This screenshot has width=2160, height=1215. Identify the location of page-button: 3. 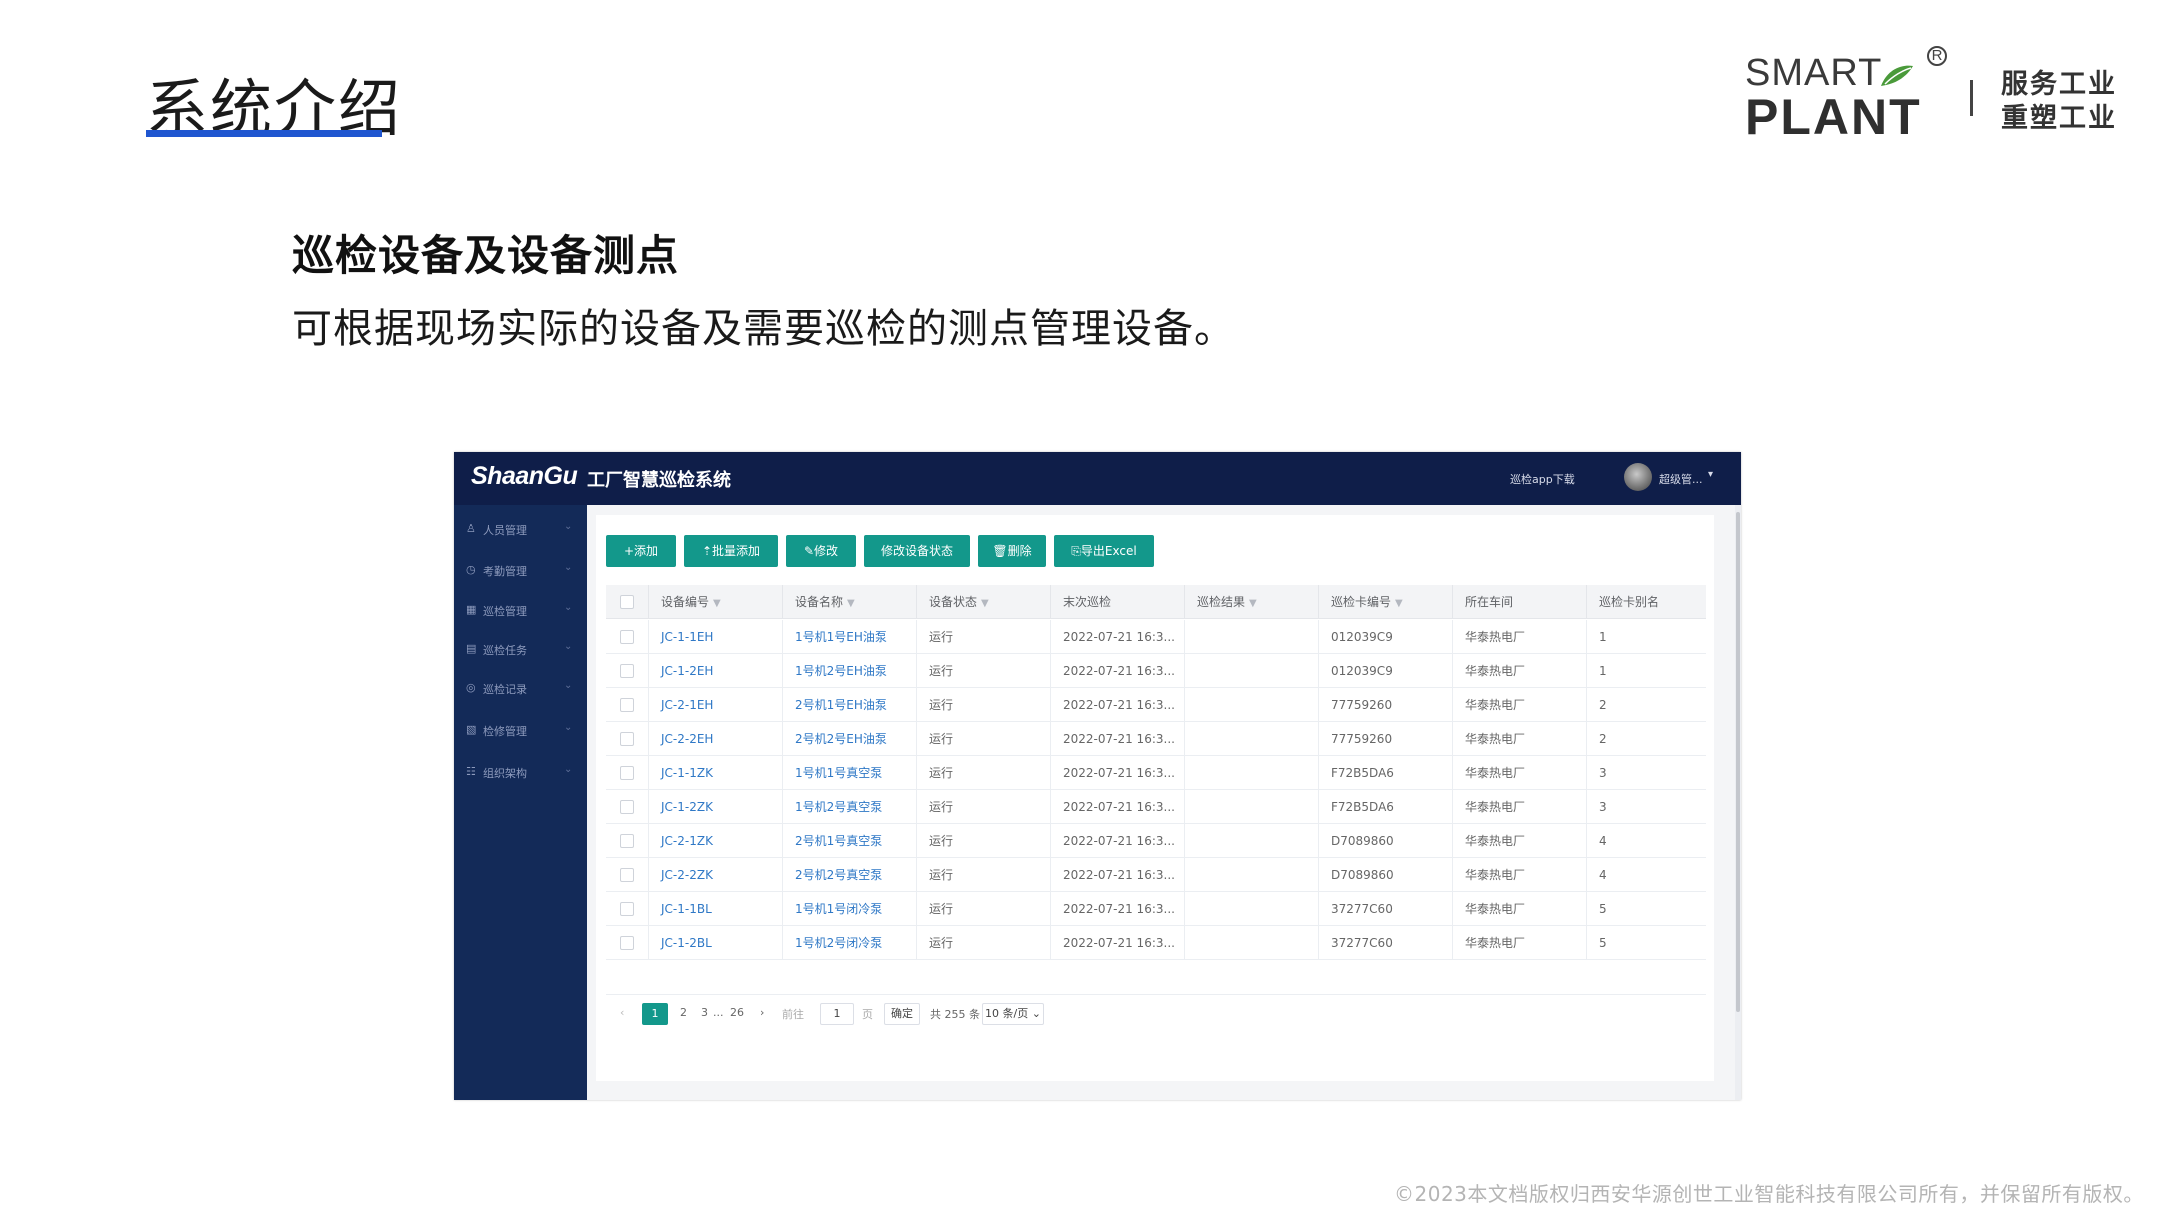
(704, 1012).